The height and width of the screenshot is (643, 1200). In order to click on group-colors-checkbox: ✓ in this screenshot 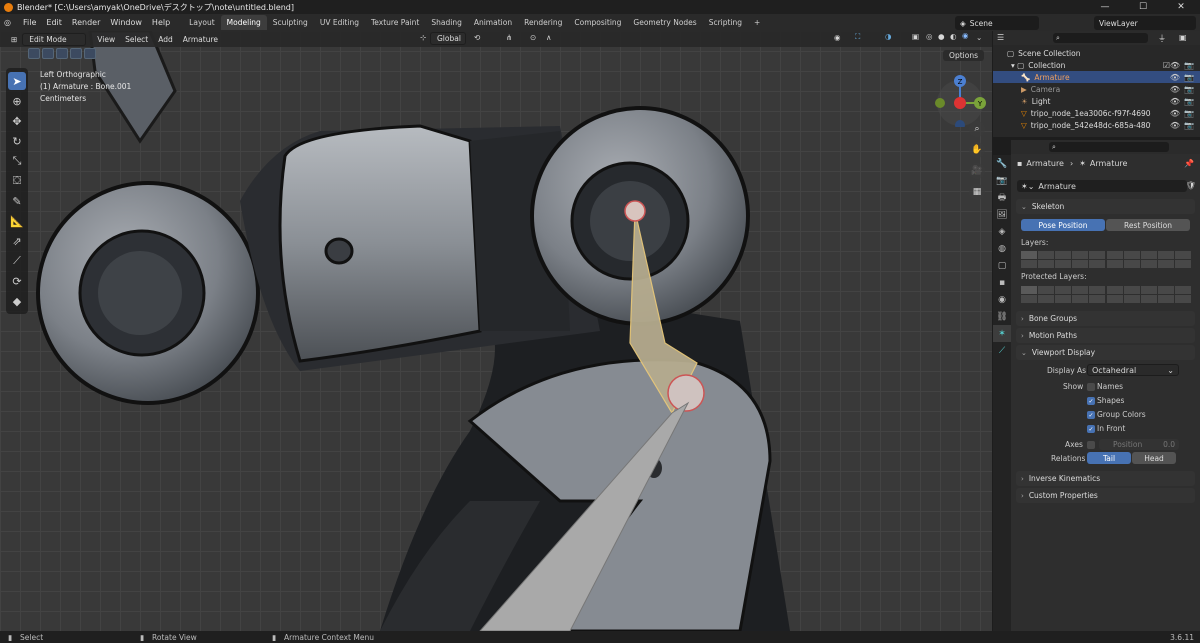, I will do `click(1091, 415)`.